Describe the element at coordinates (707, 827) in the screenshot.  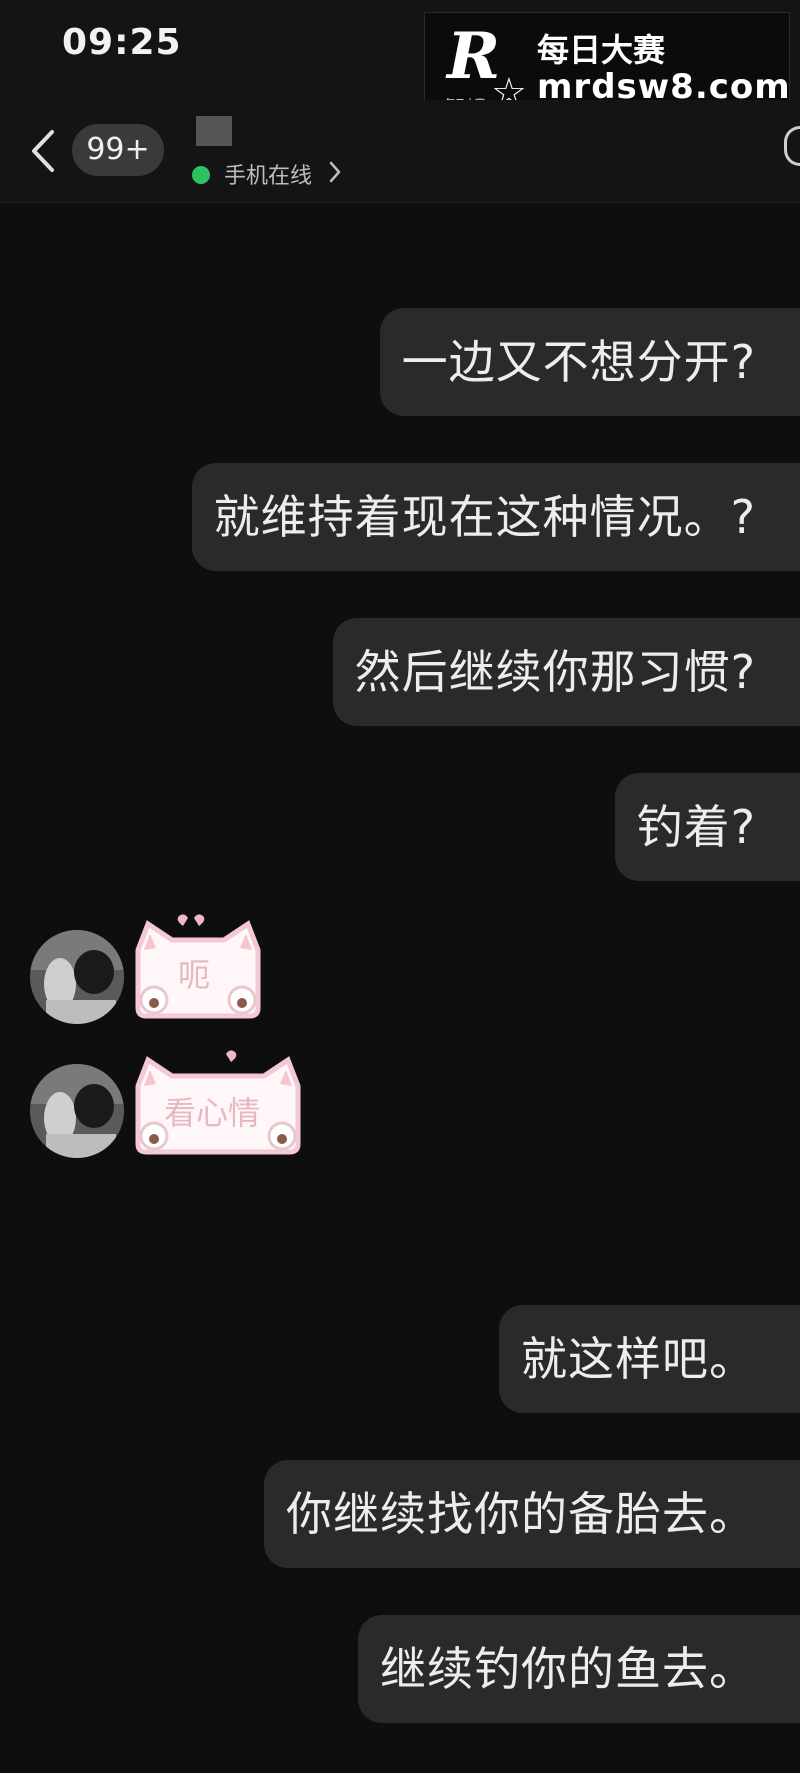
I see `message-bubble-outgoing: 钓着?` at that location.